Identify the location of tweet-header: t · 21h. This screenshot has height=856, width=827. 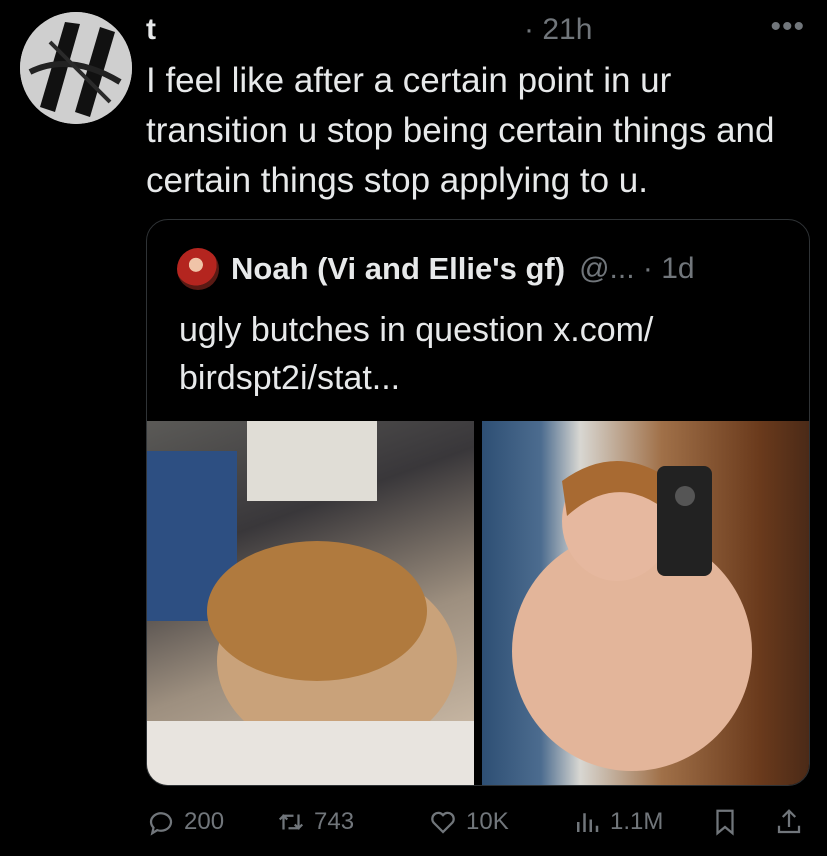
(446, 30).